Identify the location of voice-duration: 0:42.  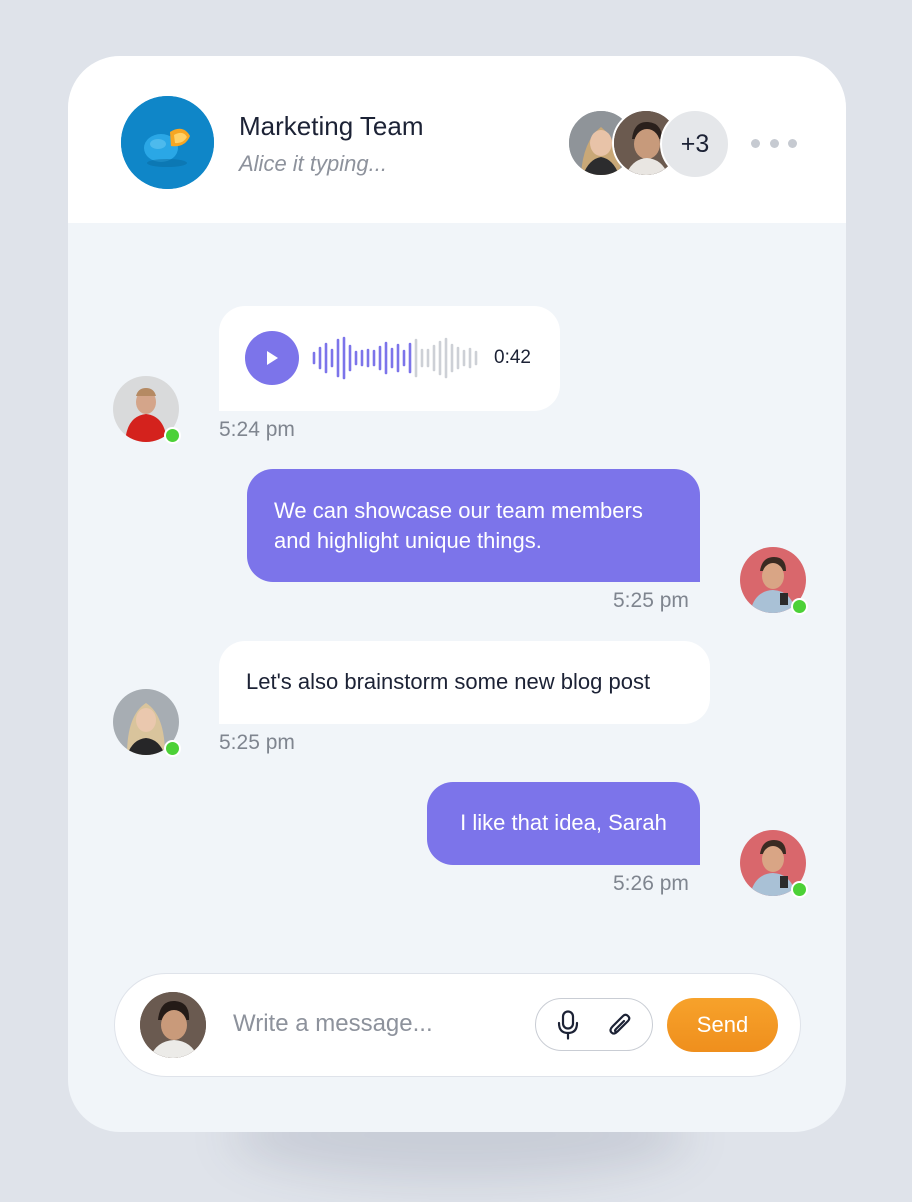
(512, 357).